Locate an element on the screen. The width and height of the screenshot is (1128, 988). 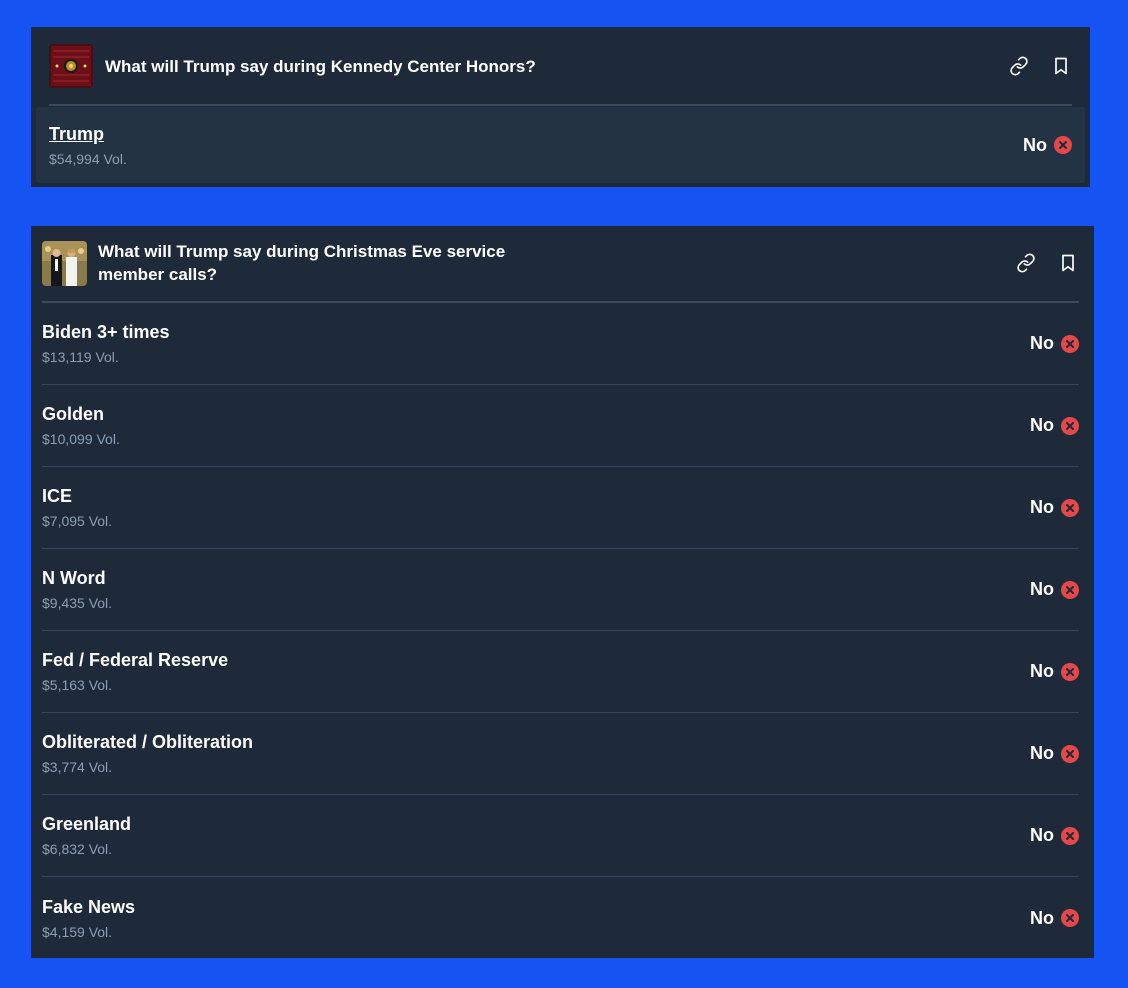
outcome-name: N Word is located at coordinates (77, 578).